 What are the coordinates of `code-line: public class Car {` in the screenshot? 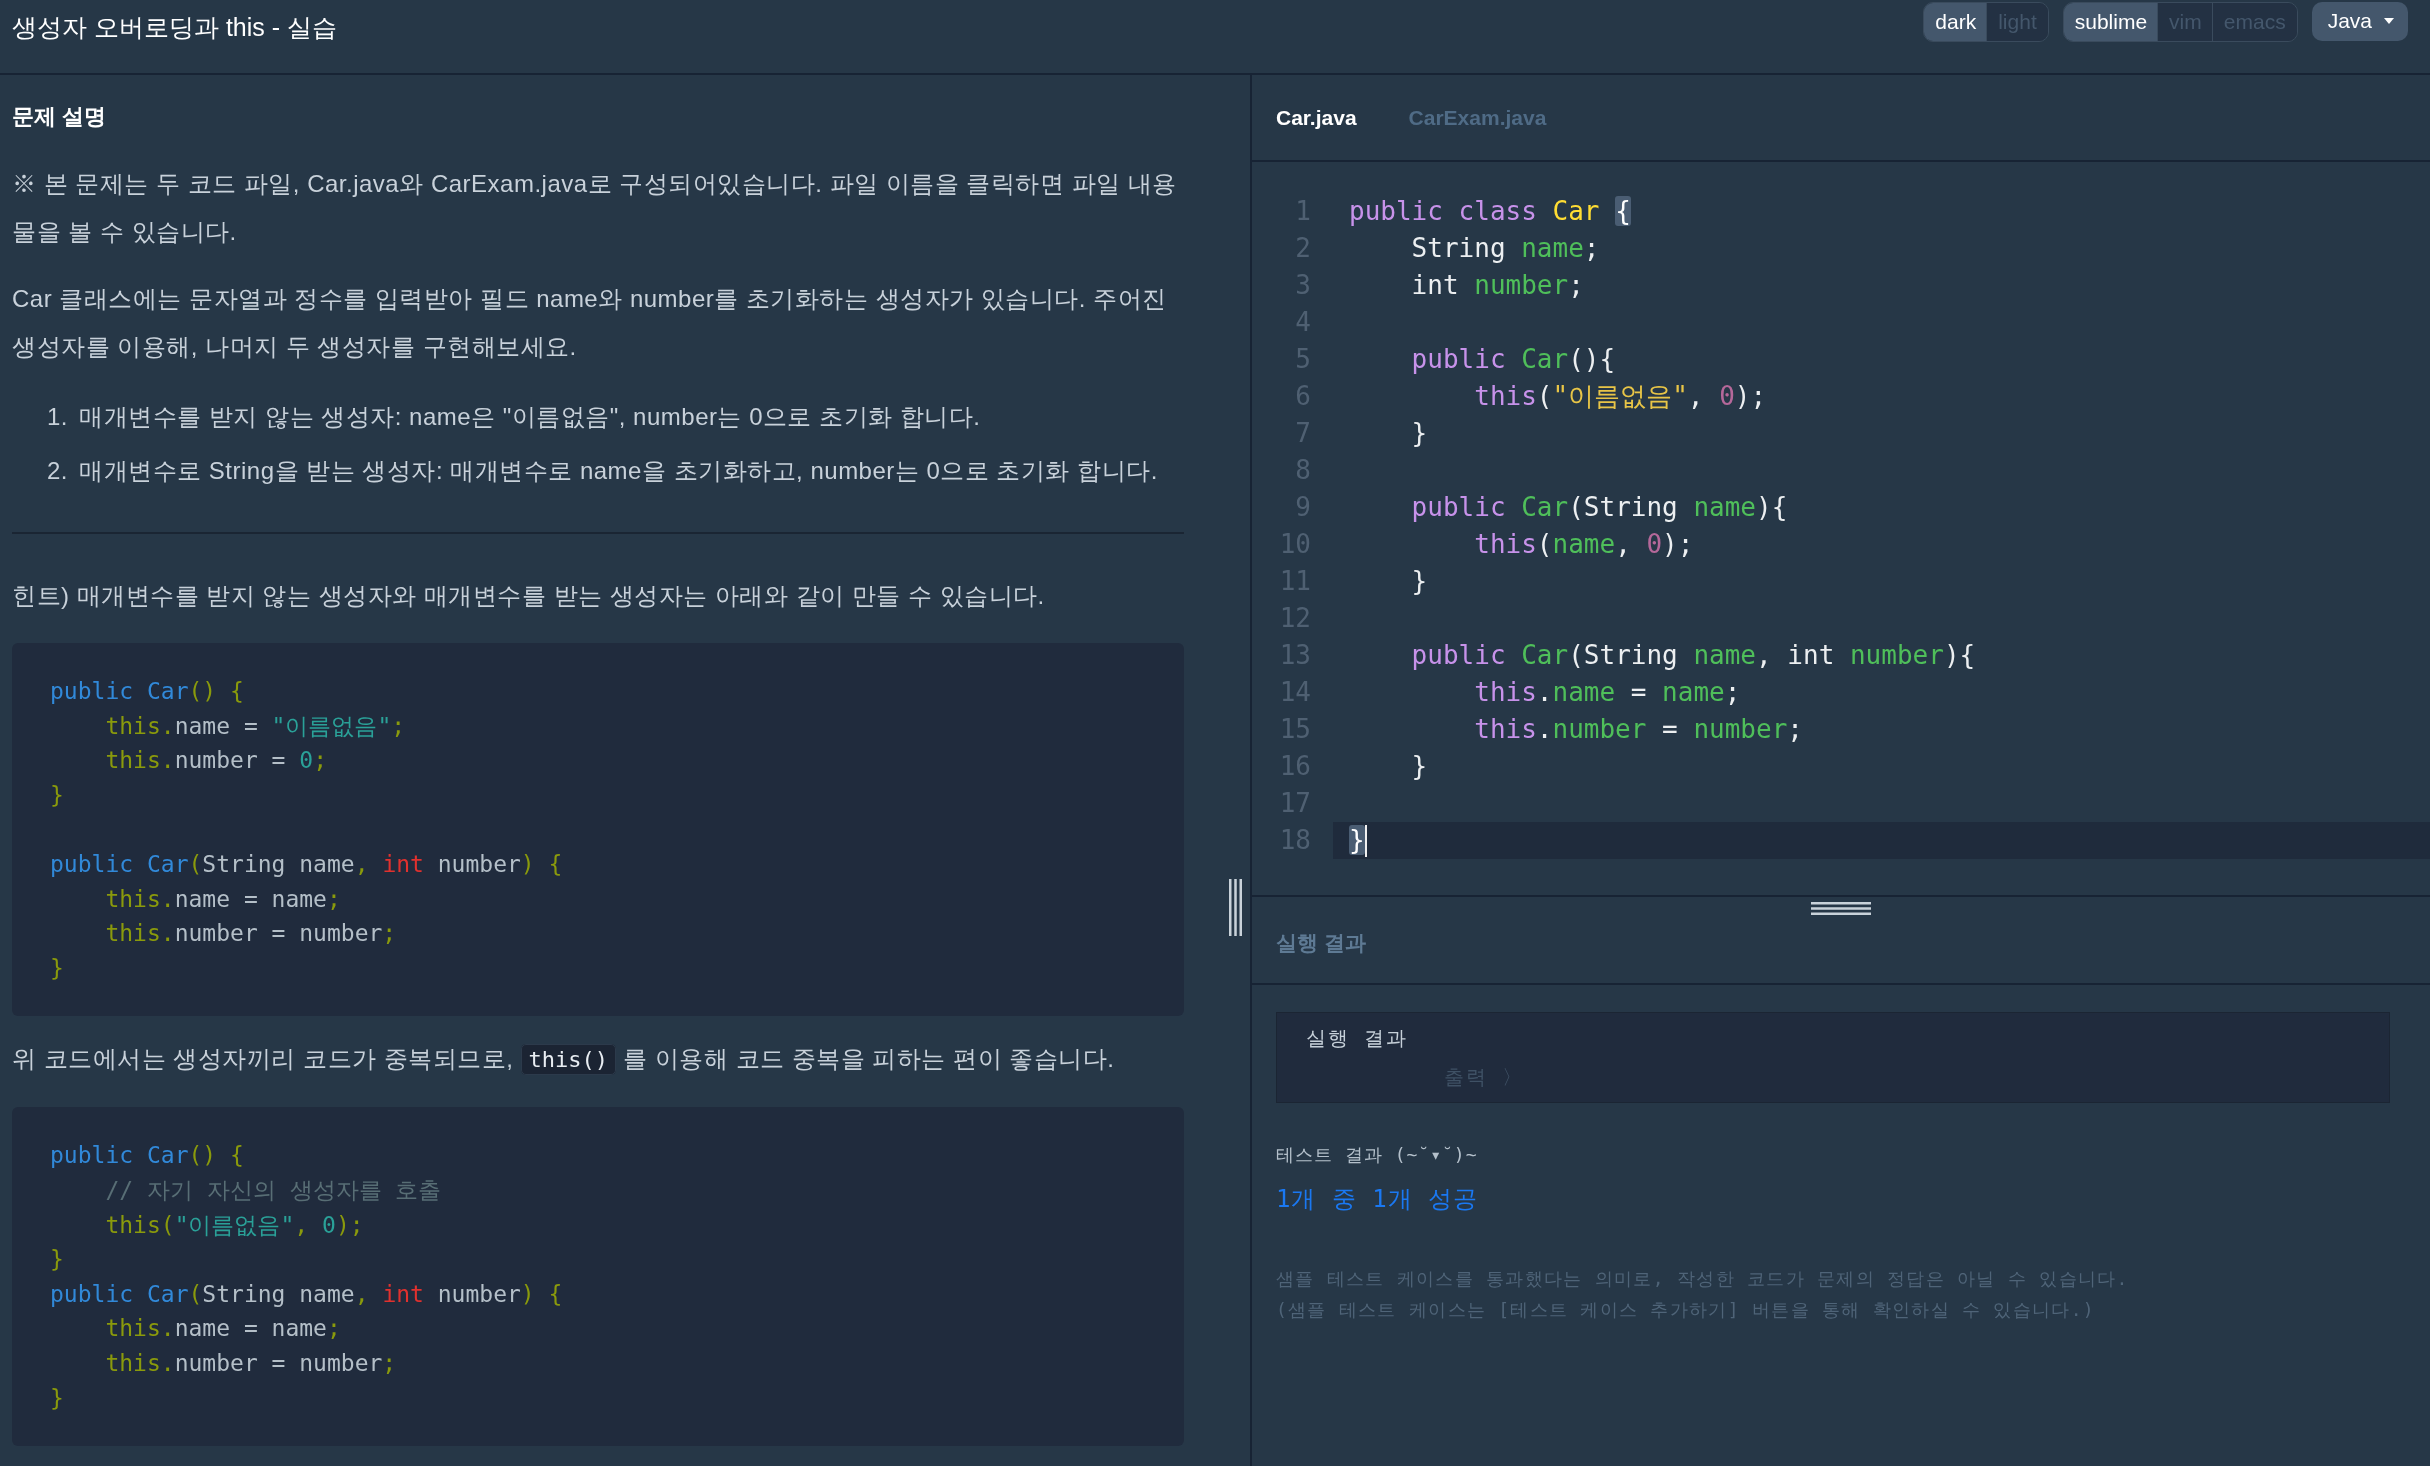 It's located at (1490, 211).